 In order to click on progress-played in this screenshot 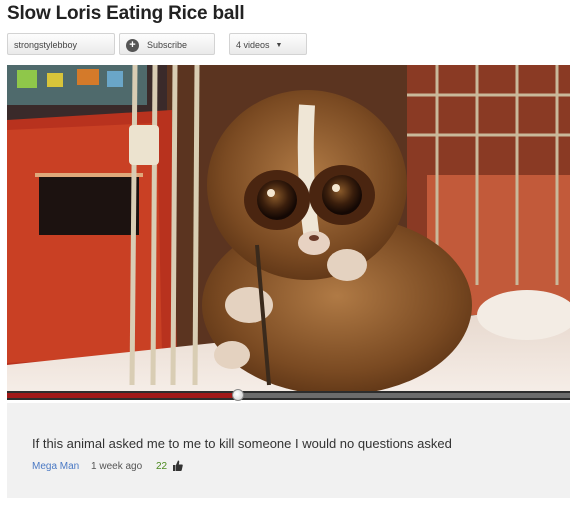, I will do `click(122, 395)`.